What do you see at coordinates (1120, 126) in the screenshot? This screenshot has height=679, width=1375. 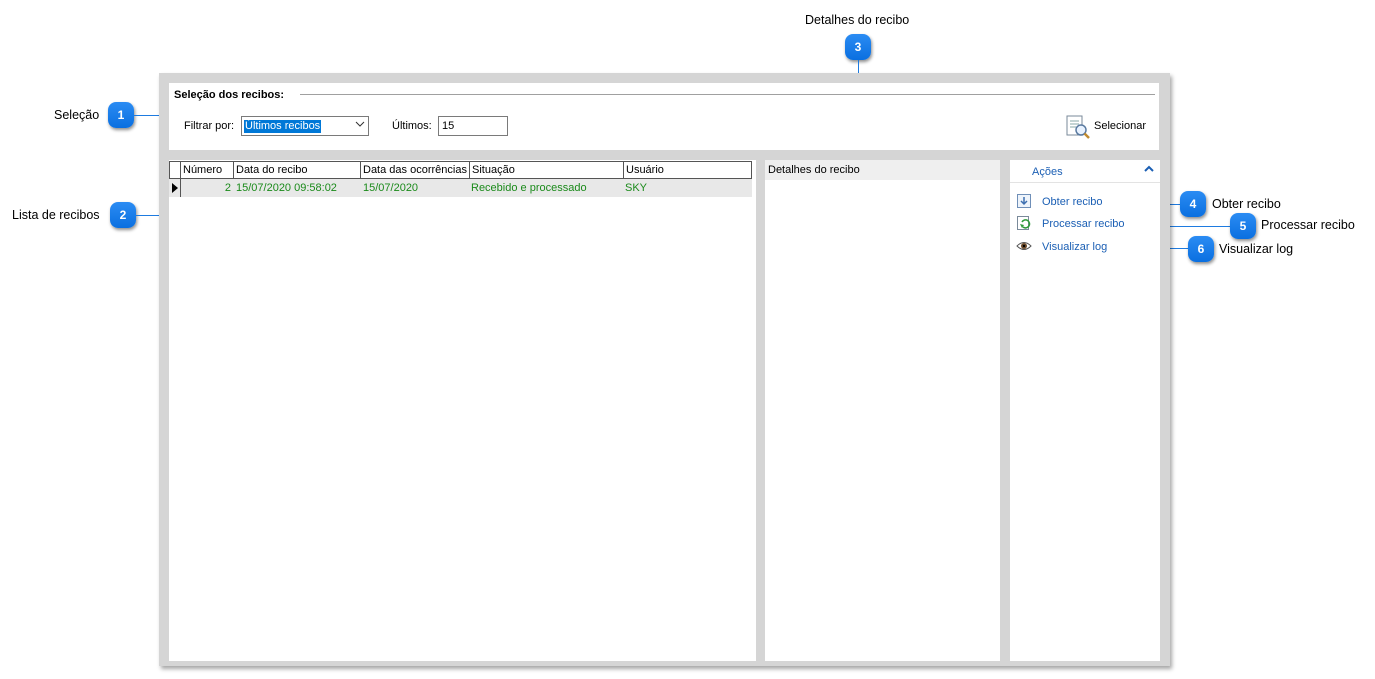 I see `select-button-label: Selecionar` at bounding box center [1120, 126].